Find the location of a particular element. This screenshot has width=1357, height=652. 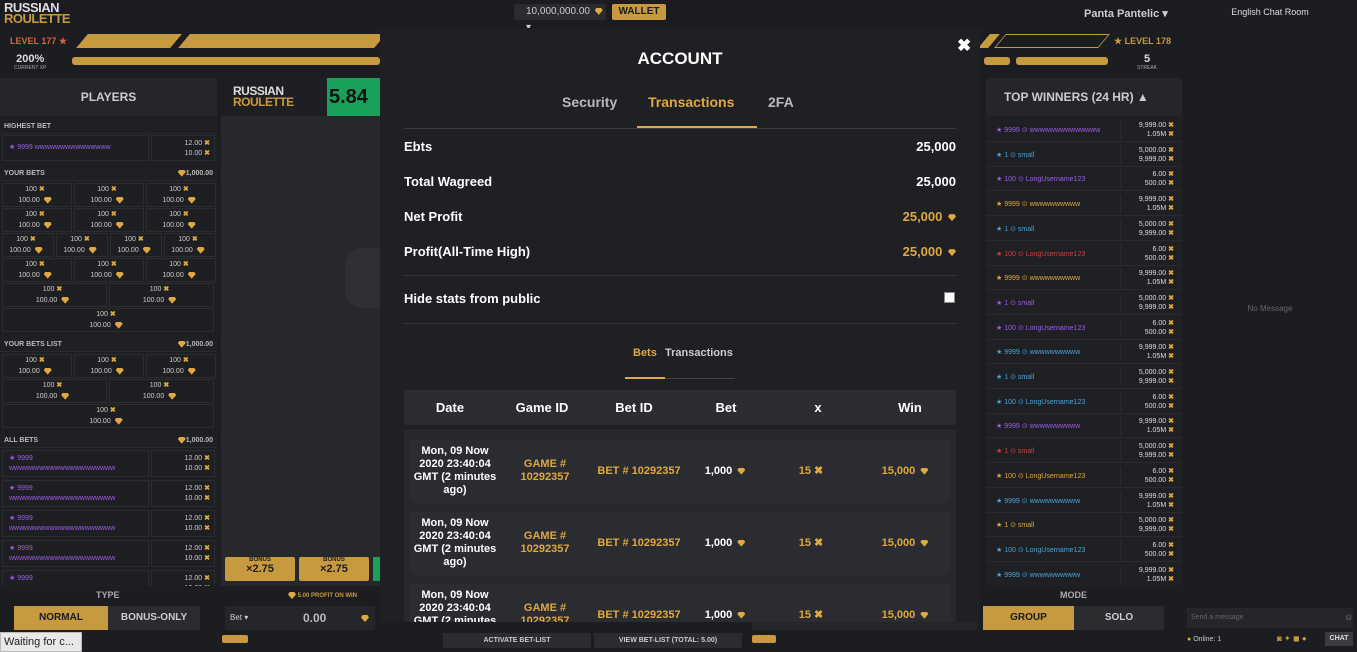

tab-2fa: 2FA is located at coordinates (781, 102).